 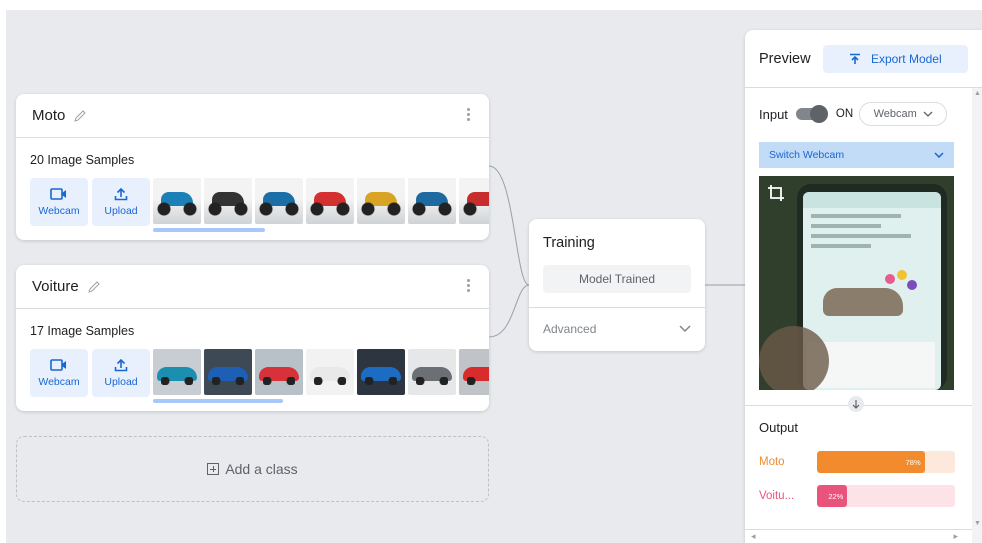 I want to click on advanced-toggle: Advanced, so click(x=617, y=329).